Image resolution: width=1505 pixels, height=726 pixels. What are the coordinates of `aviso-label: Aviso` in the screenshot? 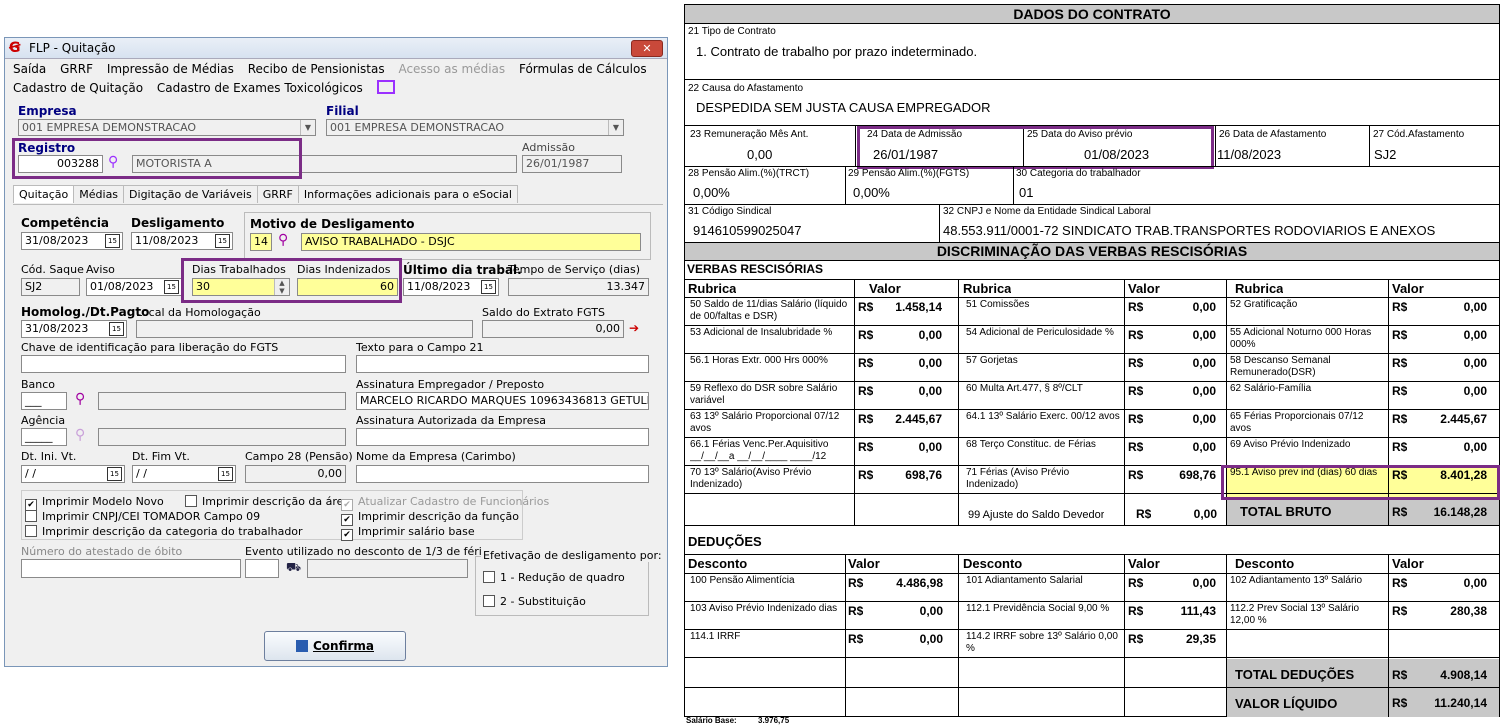 It's located at (100, 269).